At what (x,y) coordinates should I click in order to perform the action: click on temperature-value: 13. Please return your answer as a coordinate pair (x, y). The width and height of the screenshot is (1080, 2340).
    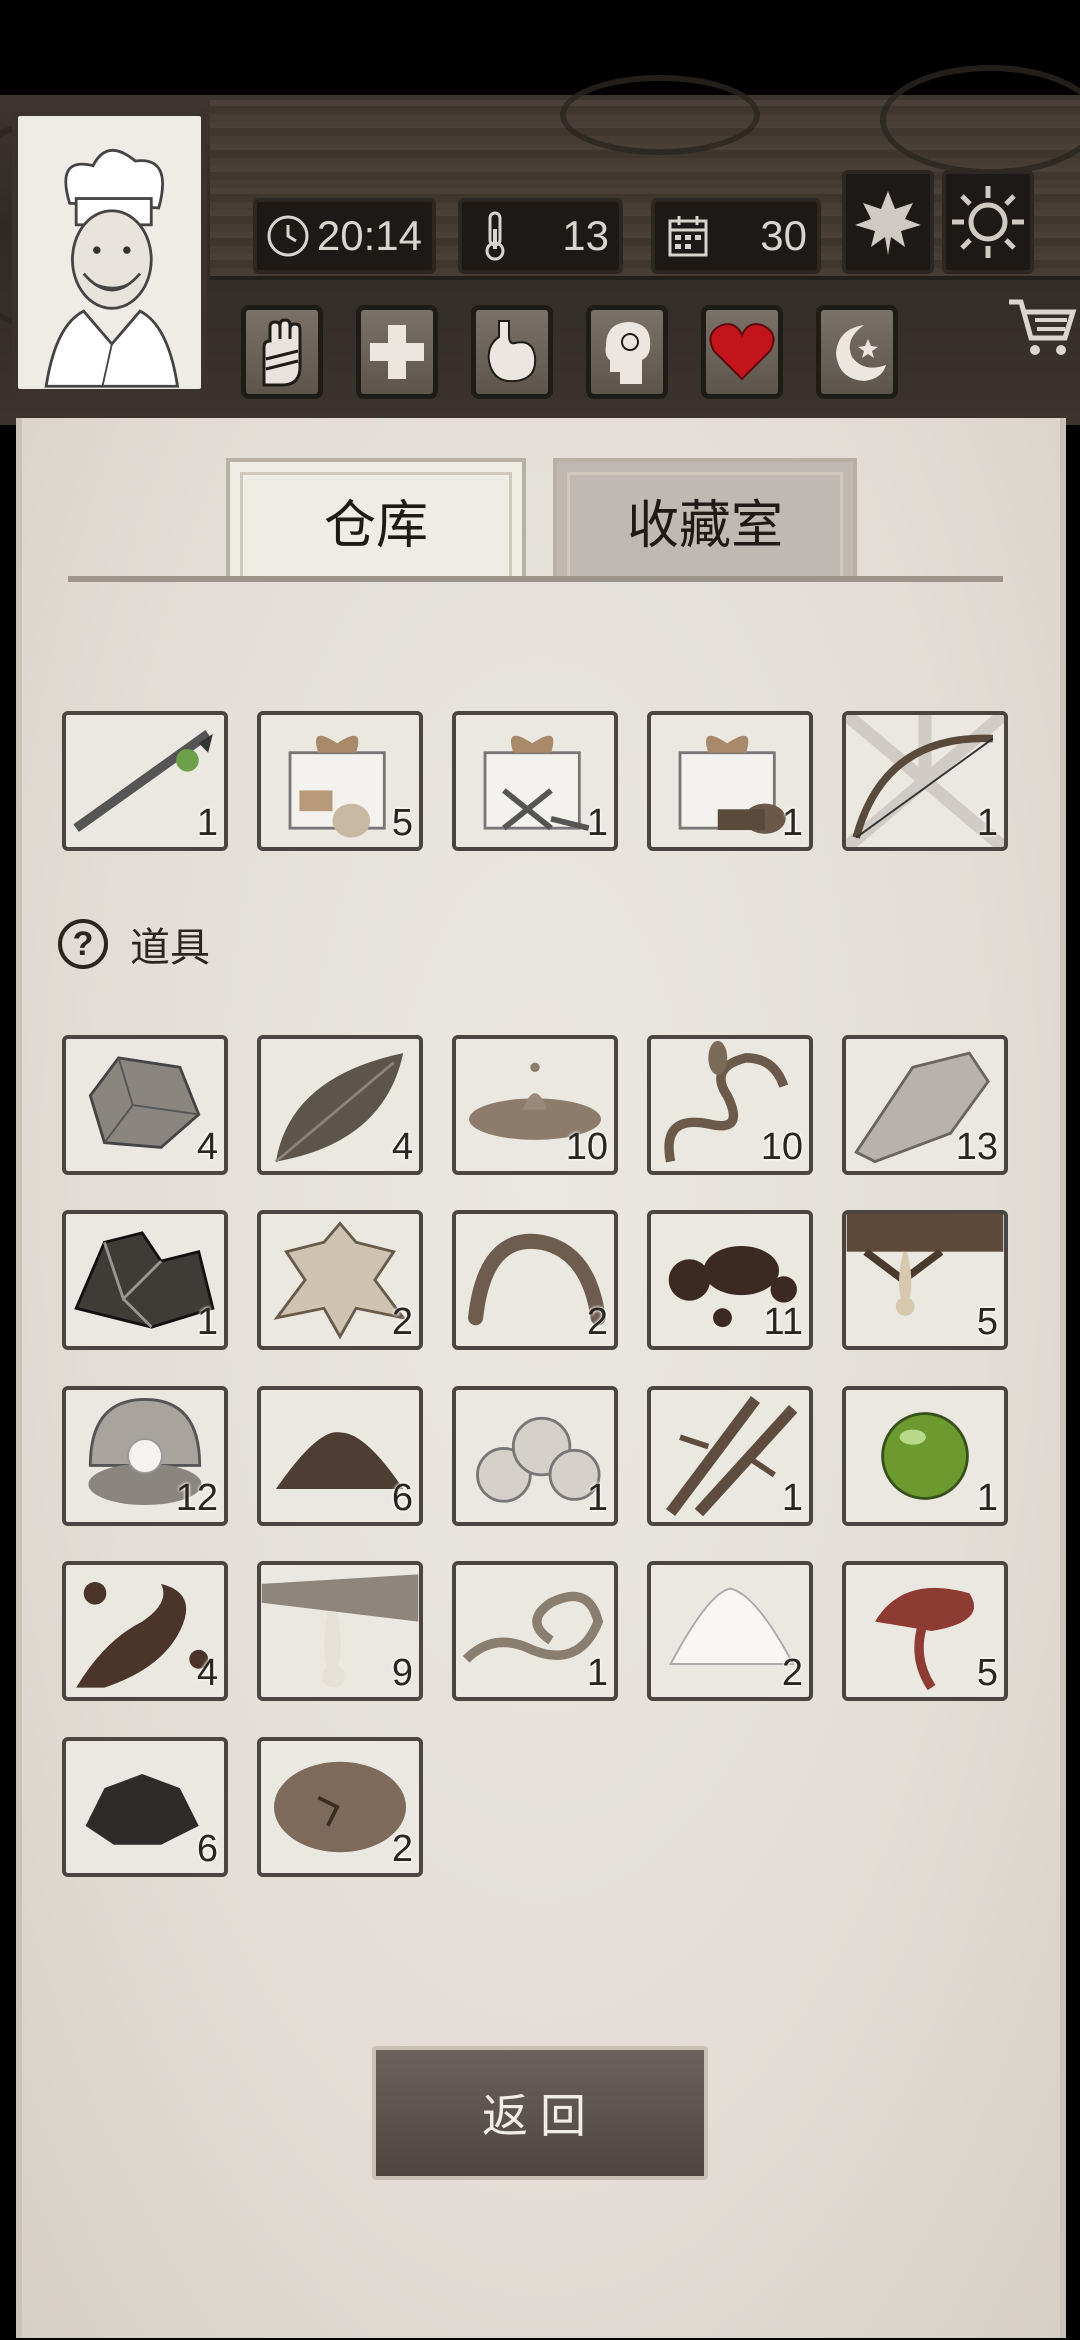
    Looking at the image, I should click on (585, 235).